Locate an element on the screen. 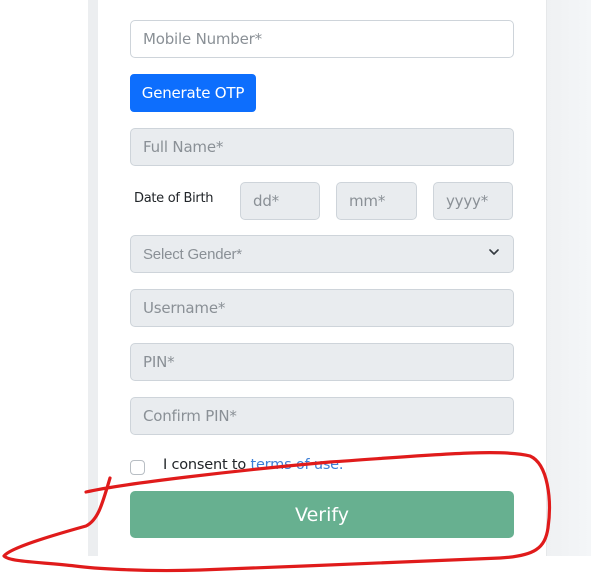  page-gutter-right is located at coordinates (568, 278).